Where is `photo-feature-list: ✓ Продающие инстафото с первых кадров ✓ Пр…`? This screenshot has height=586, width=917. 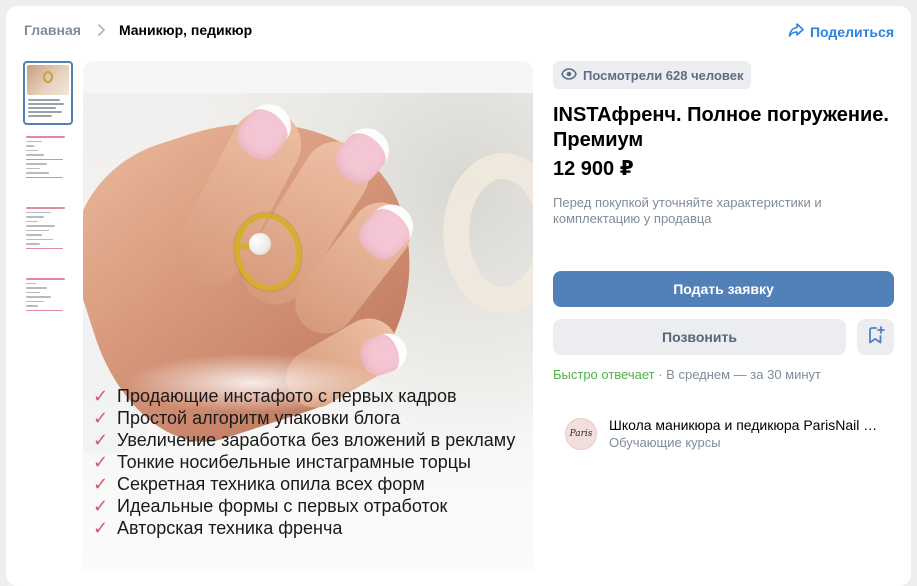 photo-feature-list: ✓ Продающие инстафото с первых кадров ✓ Пр… is located at coordinates (313, 462).